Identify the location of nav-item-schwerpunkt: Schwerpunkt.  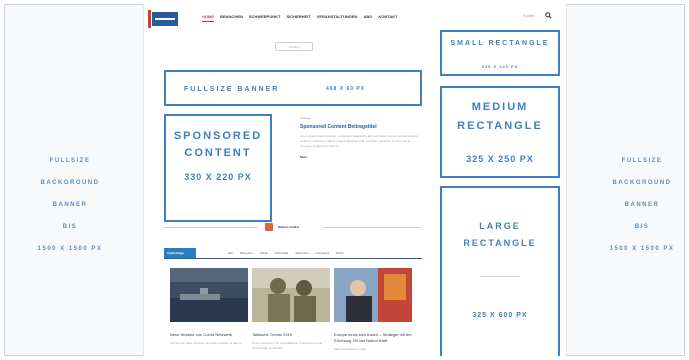
(265, 18).